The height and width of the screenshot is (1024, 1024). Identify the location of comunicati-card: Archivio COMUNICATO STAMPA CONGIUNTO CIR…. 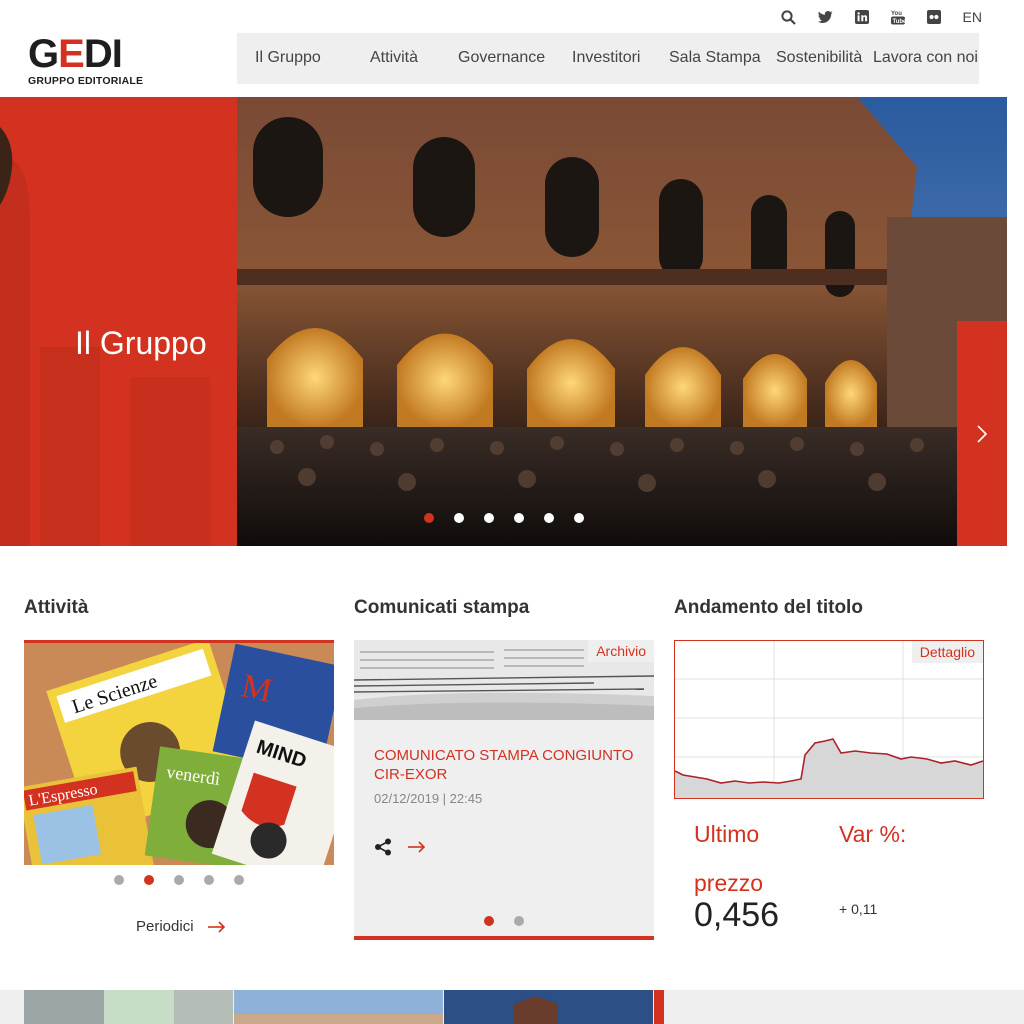
(504, 790).